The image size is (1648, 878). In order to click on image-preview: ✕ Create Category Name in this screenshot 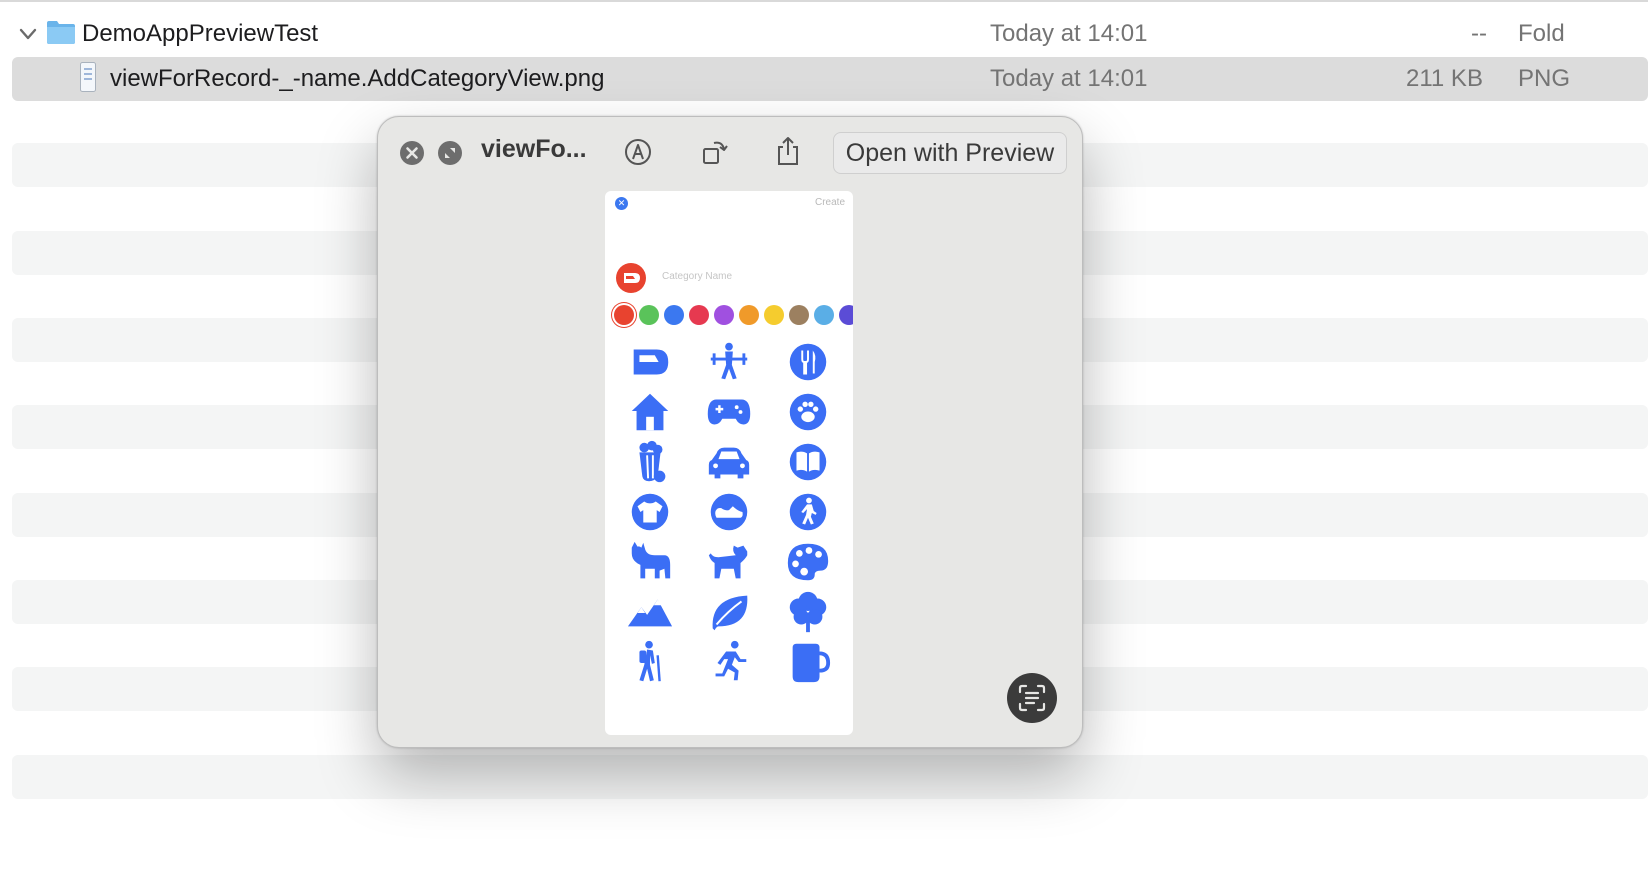, I will do `click(729, 463)`.